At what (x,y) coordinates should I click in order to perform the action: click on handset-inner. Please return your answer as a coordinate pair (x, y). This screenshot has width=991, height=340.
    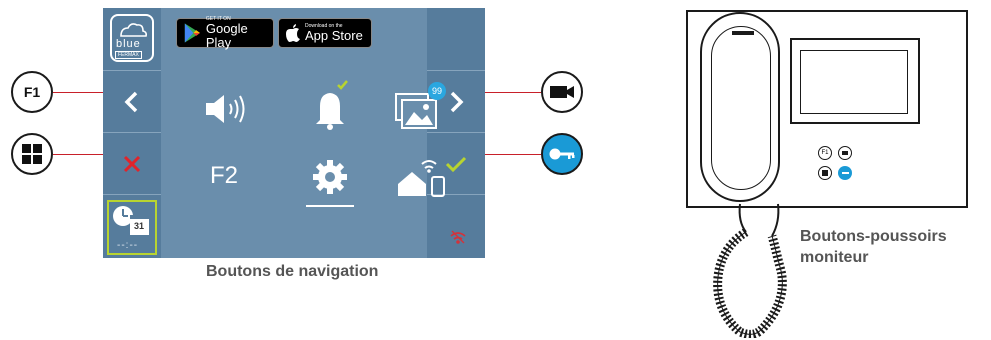
    Looking at the image, I should click on (741, 108).